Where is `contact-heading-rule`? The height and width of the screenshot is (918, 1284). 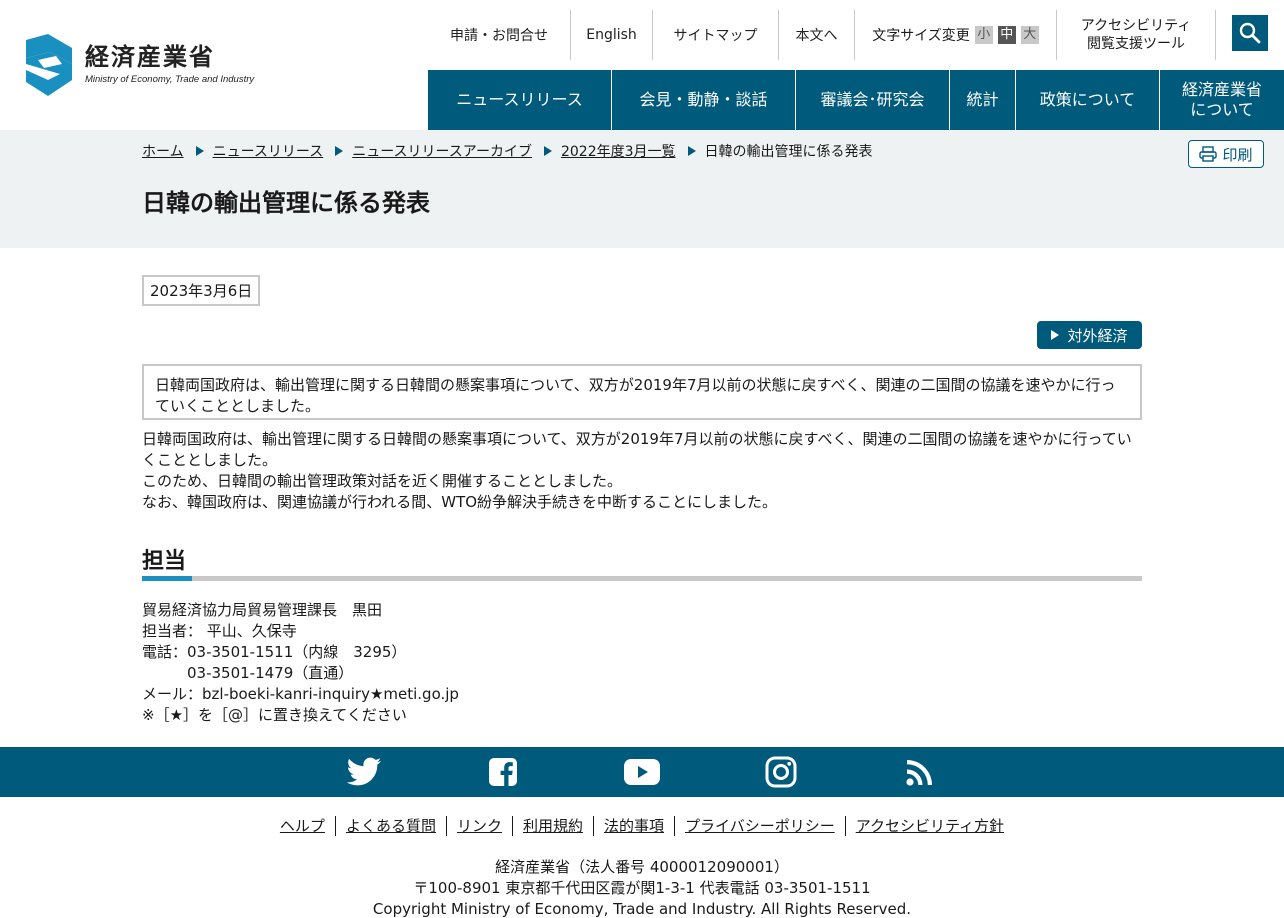
contact-heading-rule is located at coordinates (642, 578).